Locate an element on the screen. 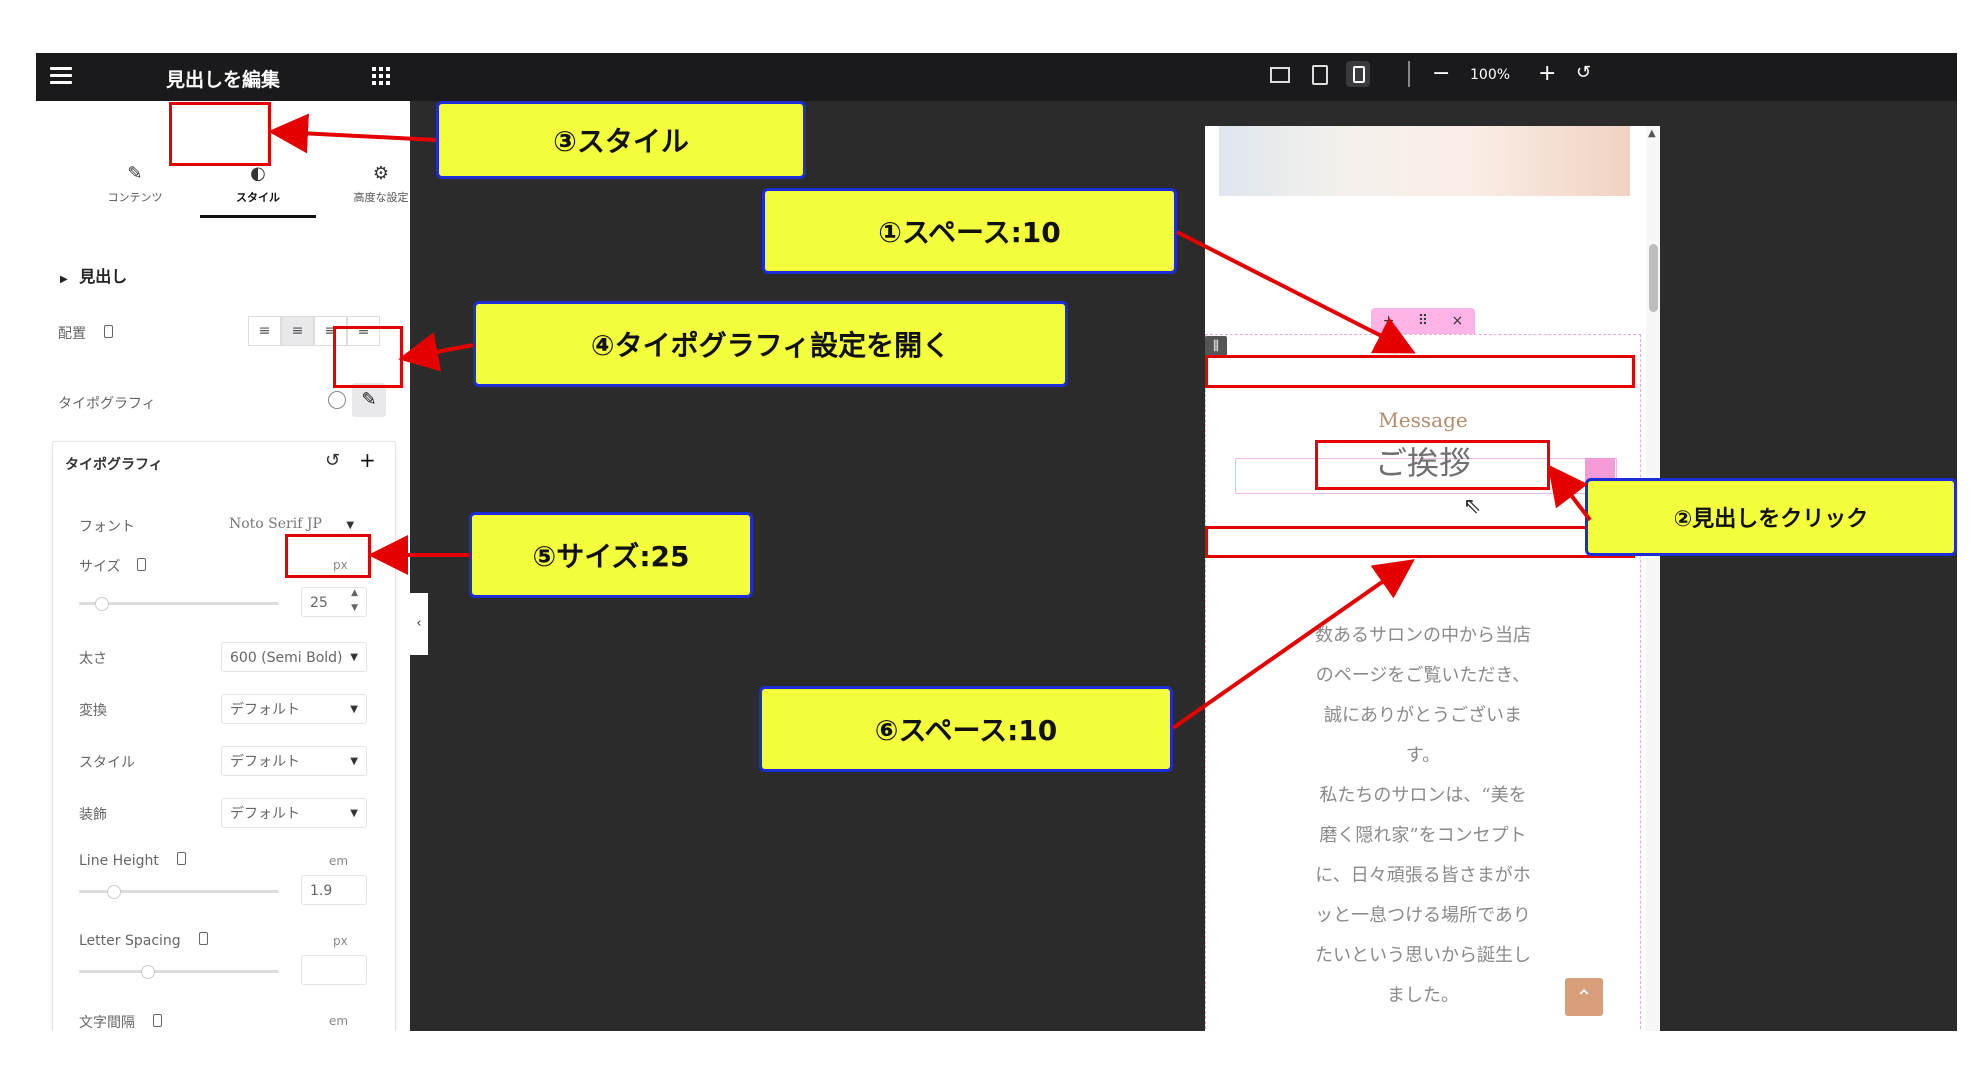  drag-handle-icon: ⠿ is located at coordinates (1423, 321).